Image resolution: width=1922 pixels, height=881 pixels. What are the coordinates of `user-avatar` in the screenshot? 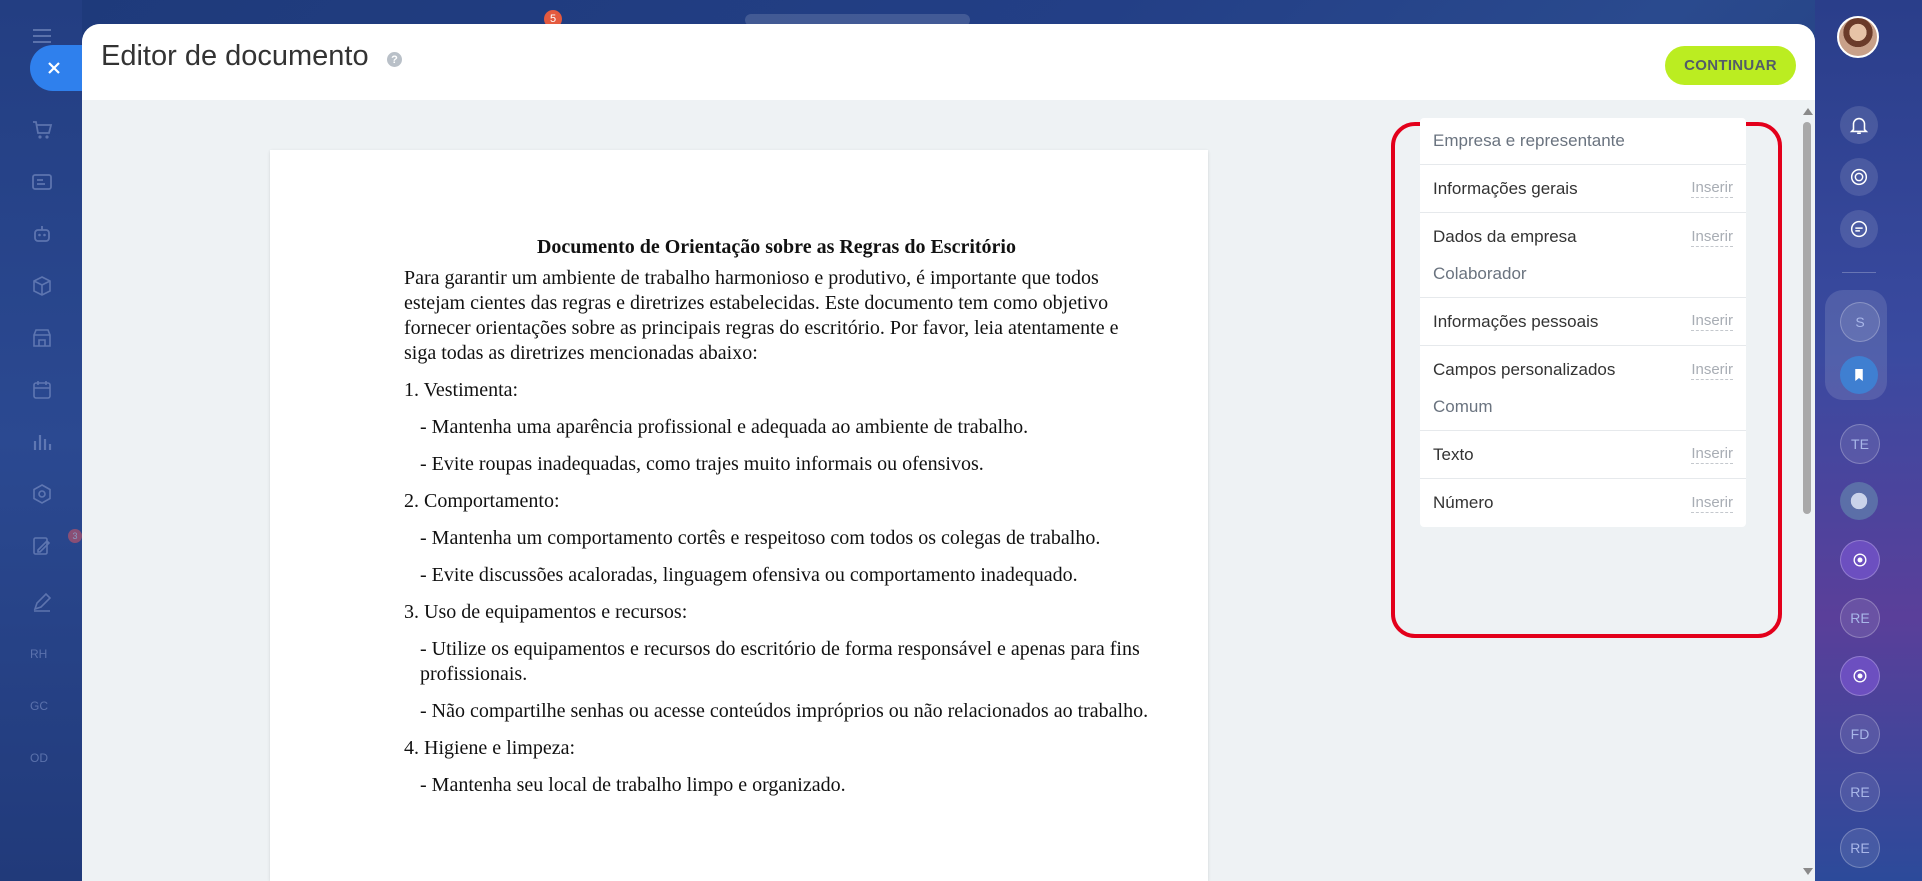 It's located at (1858, 37).